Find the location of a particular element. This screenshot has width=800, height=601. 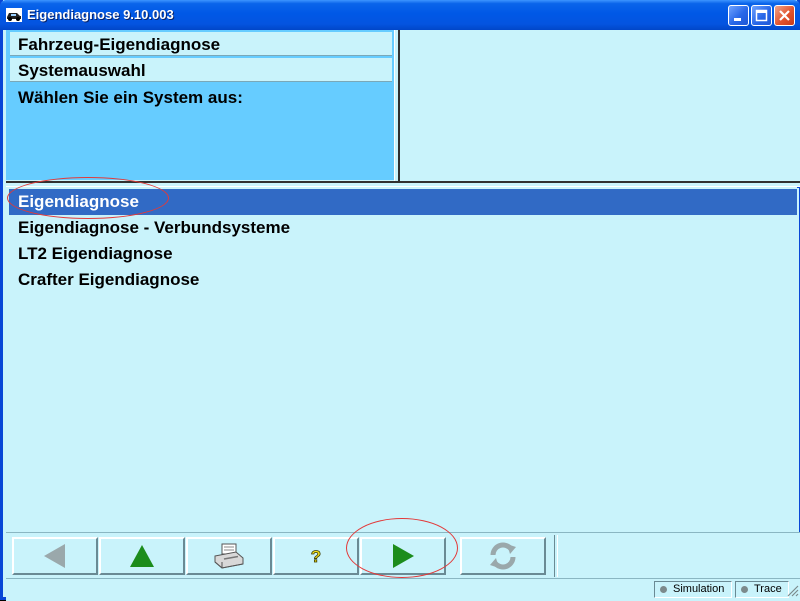

list-item-verbundsysteme: Eigendiagnose - Verbundsysteme is located at coordinates (403, 228).